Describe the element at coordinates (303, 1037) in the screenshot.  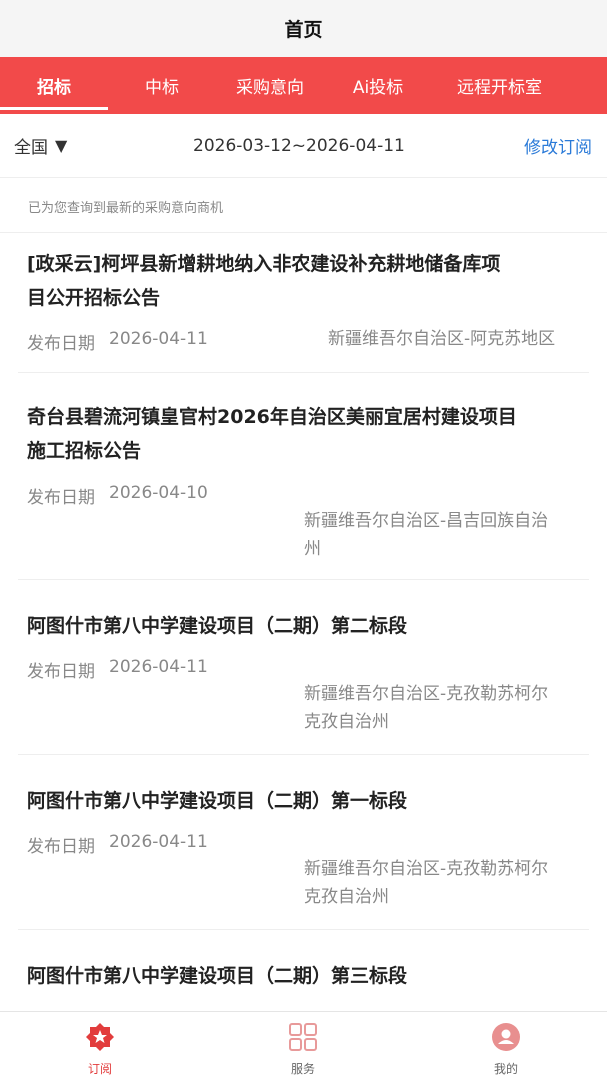
I see `grid-icon` at that location.